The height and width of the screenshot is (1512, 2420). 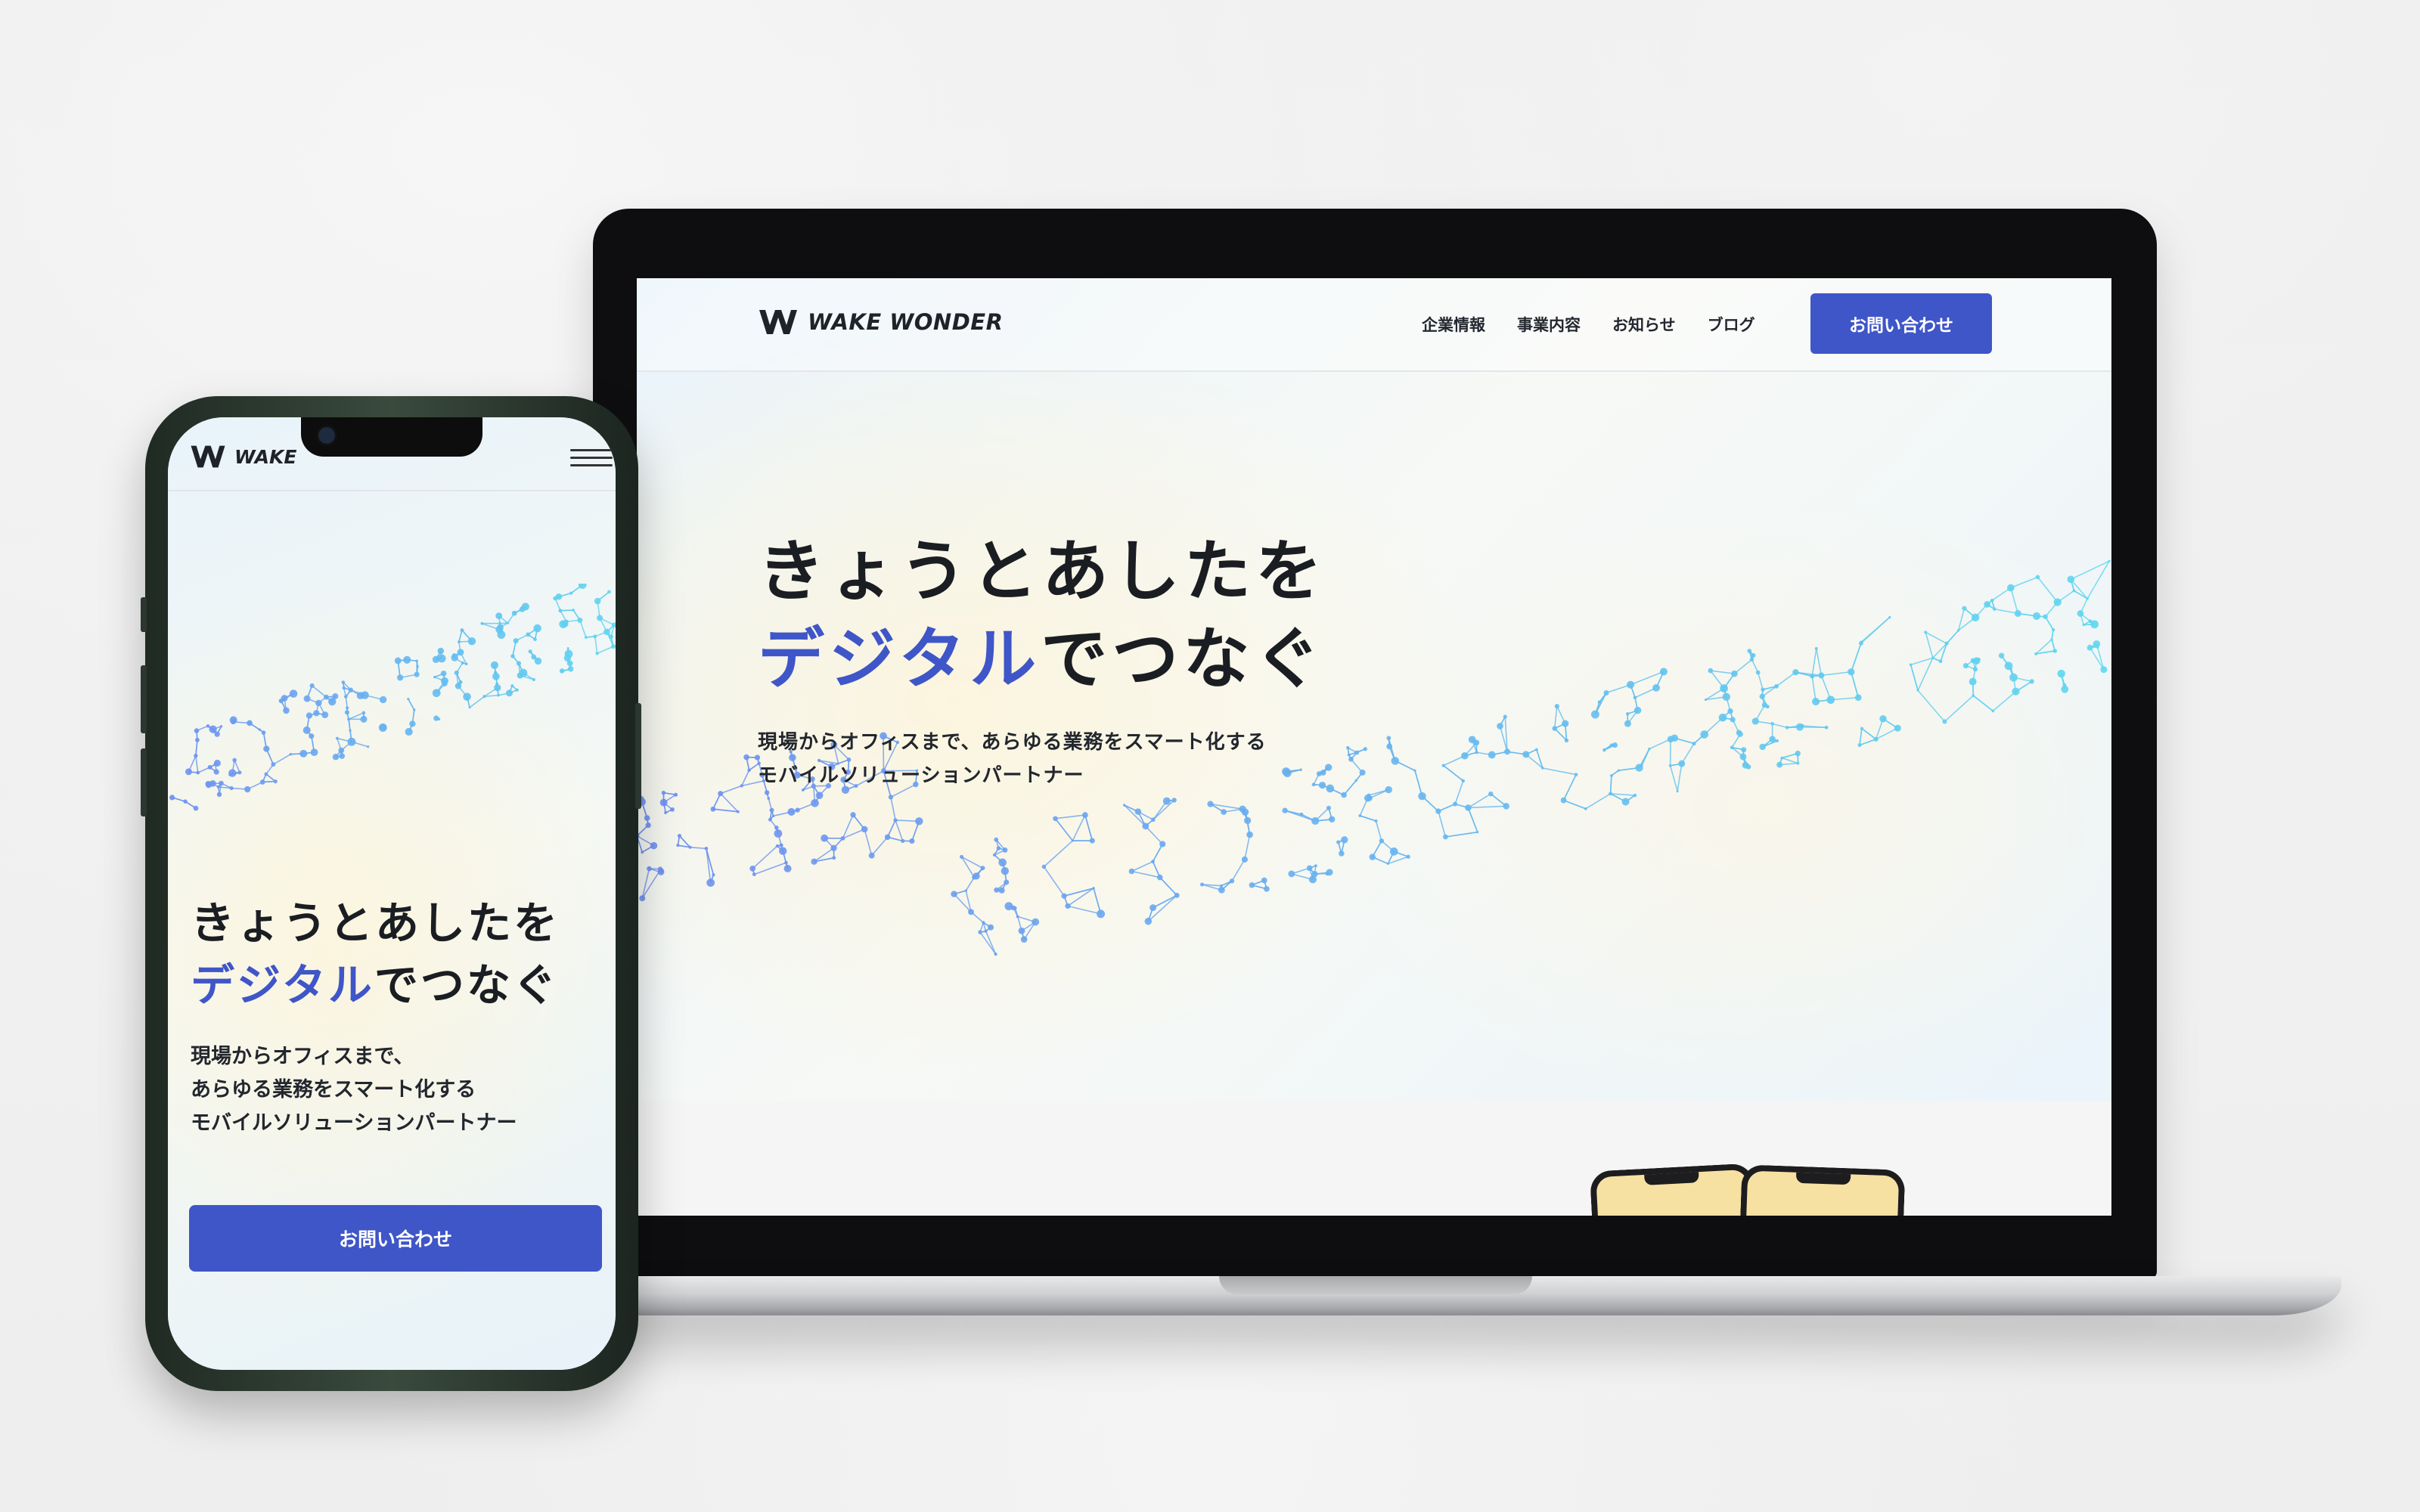 I want to click on contact-button: お問い合わせ, so click(x=1901, y=323).